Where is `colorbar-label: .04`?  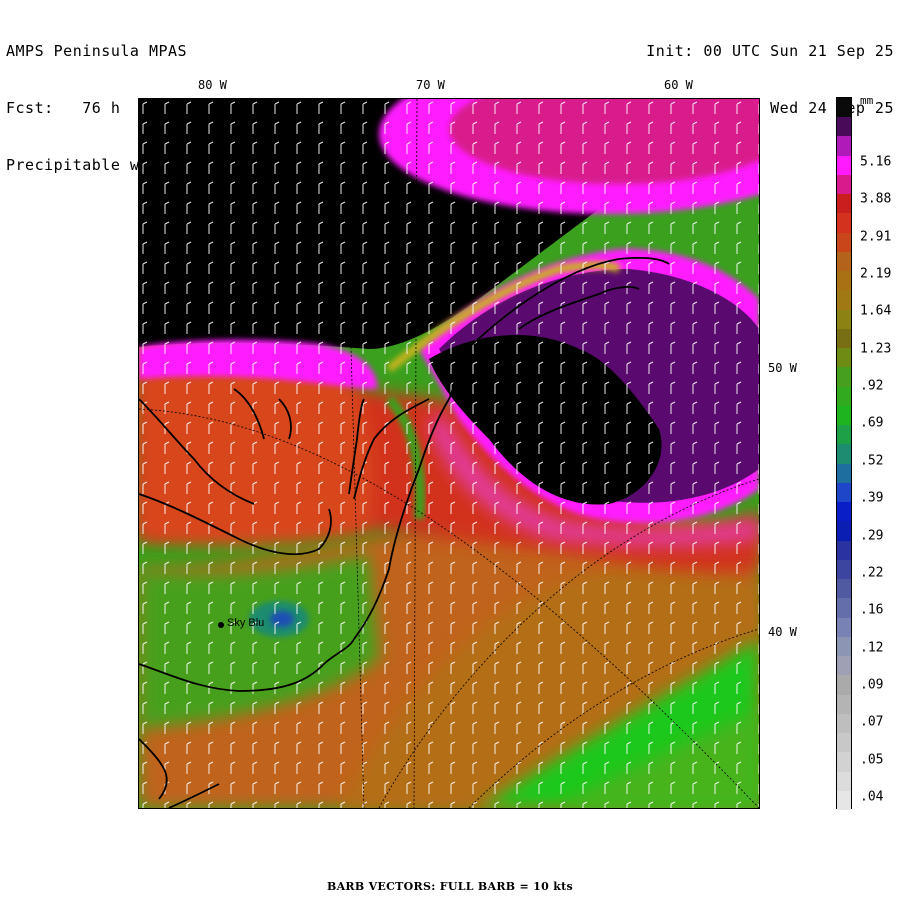 colorbar-label: .04 is located at coordinates (872, 797).